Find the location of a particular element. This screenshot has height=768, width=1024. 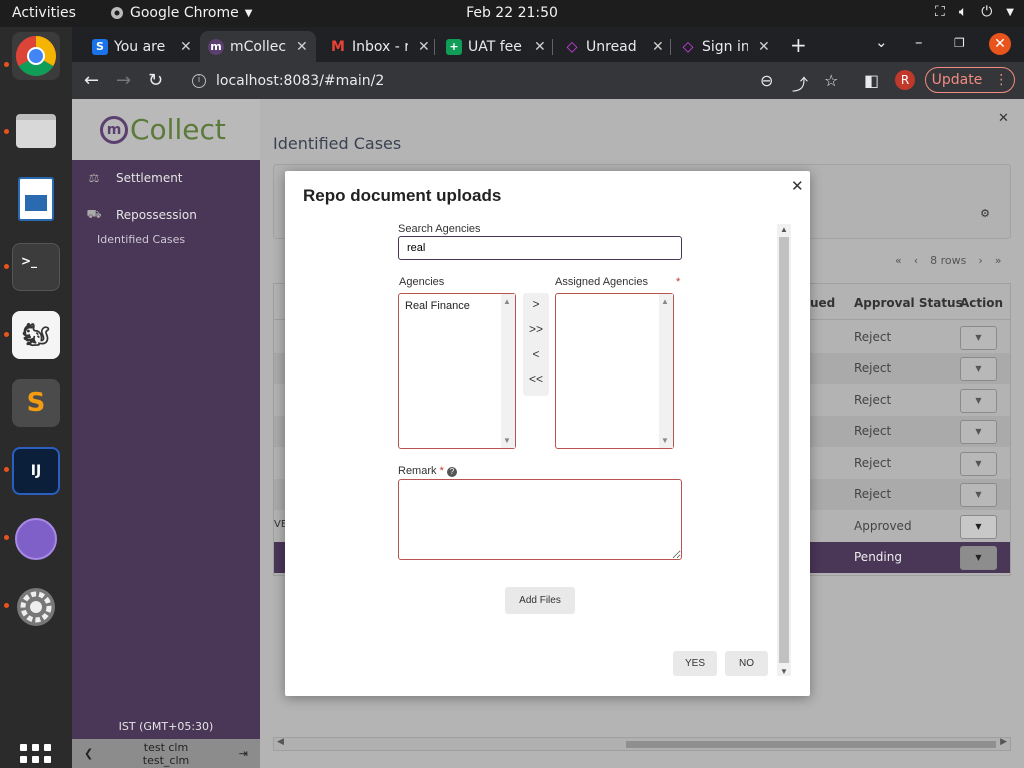

last-page-icon: » is located at coordinates (998, 260).